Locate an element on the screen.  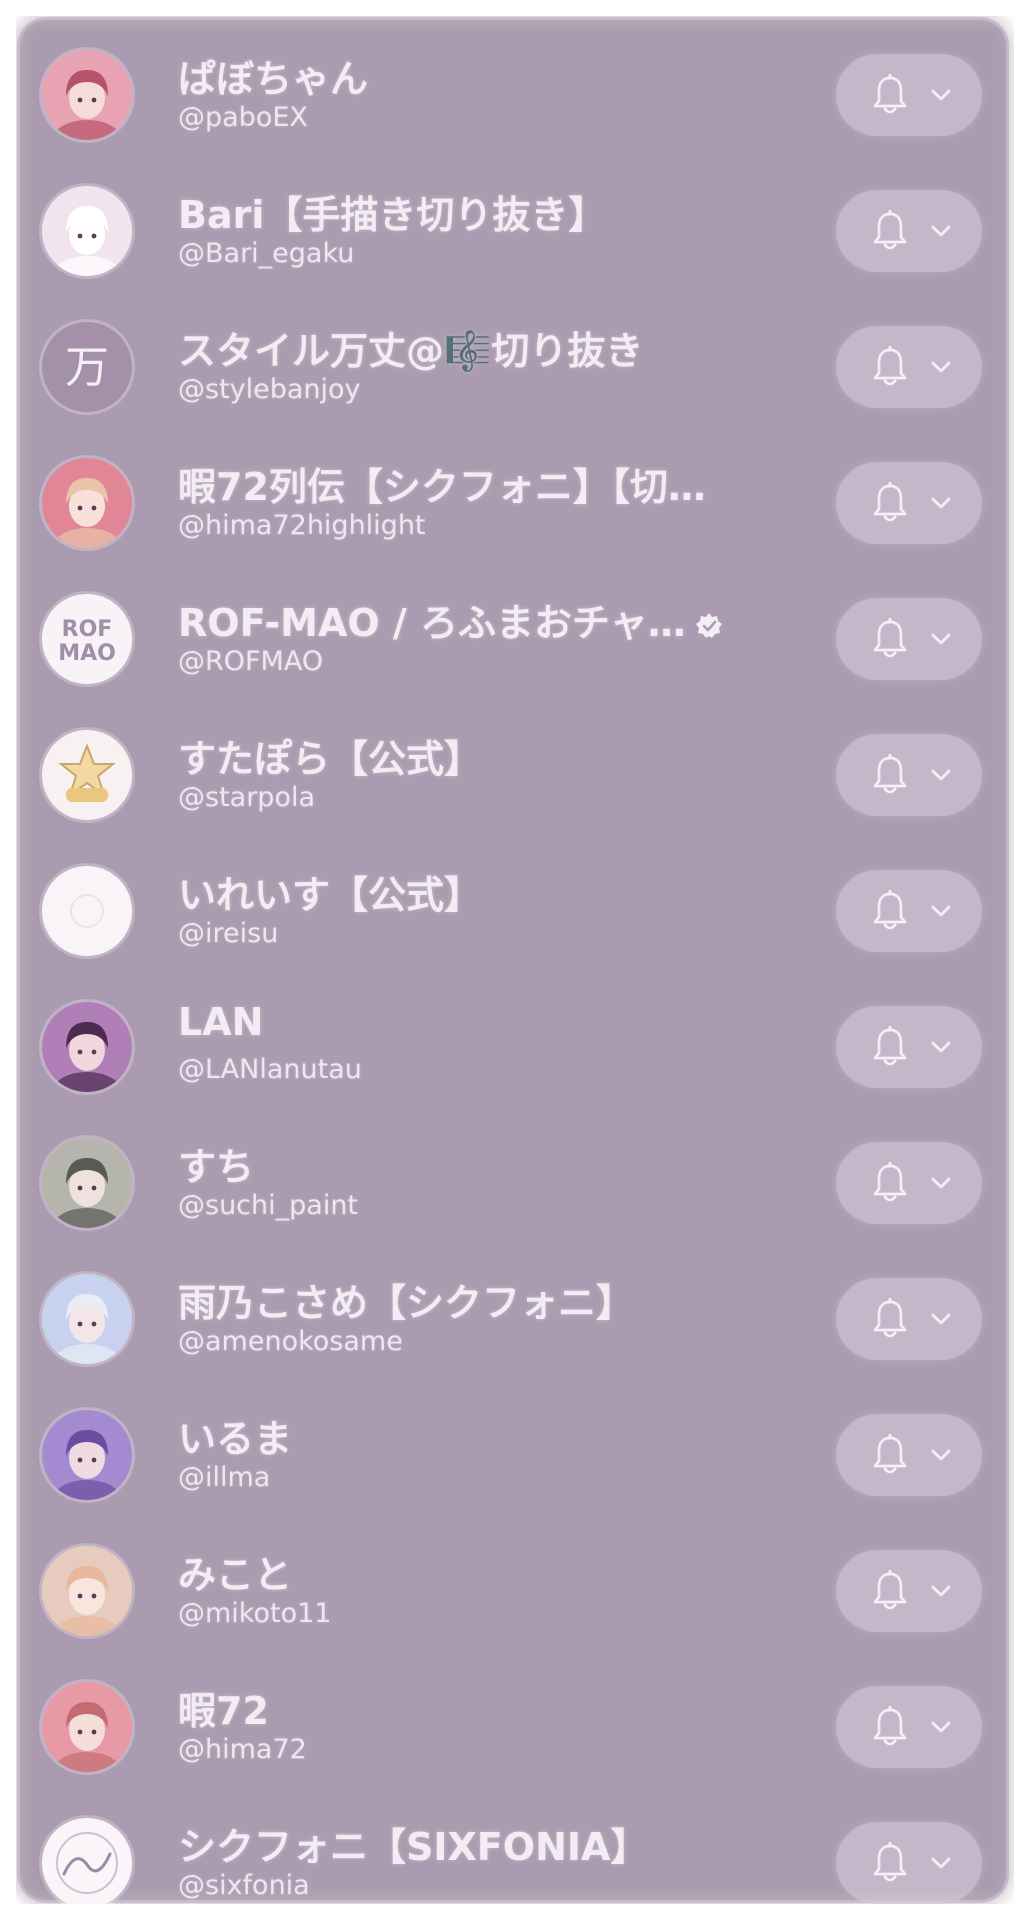
subscription-row: シクフォニ【SIXFONIA】 @sixfonia is located at coordinates (515, 1848).